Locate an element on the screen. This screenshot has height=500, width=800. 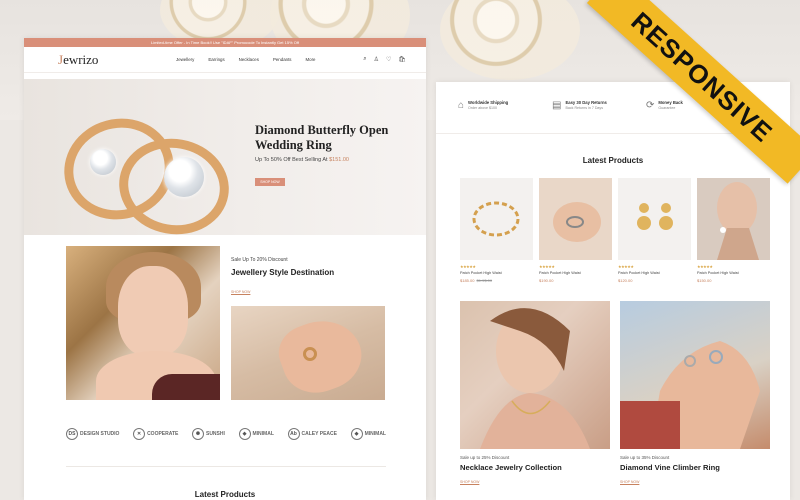
shipping-icon: ⌂ is located at coordinates (461, 105).